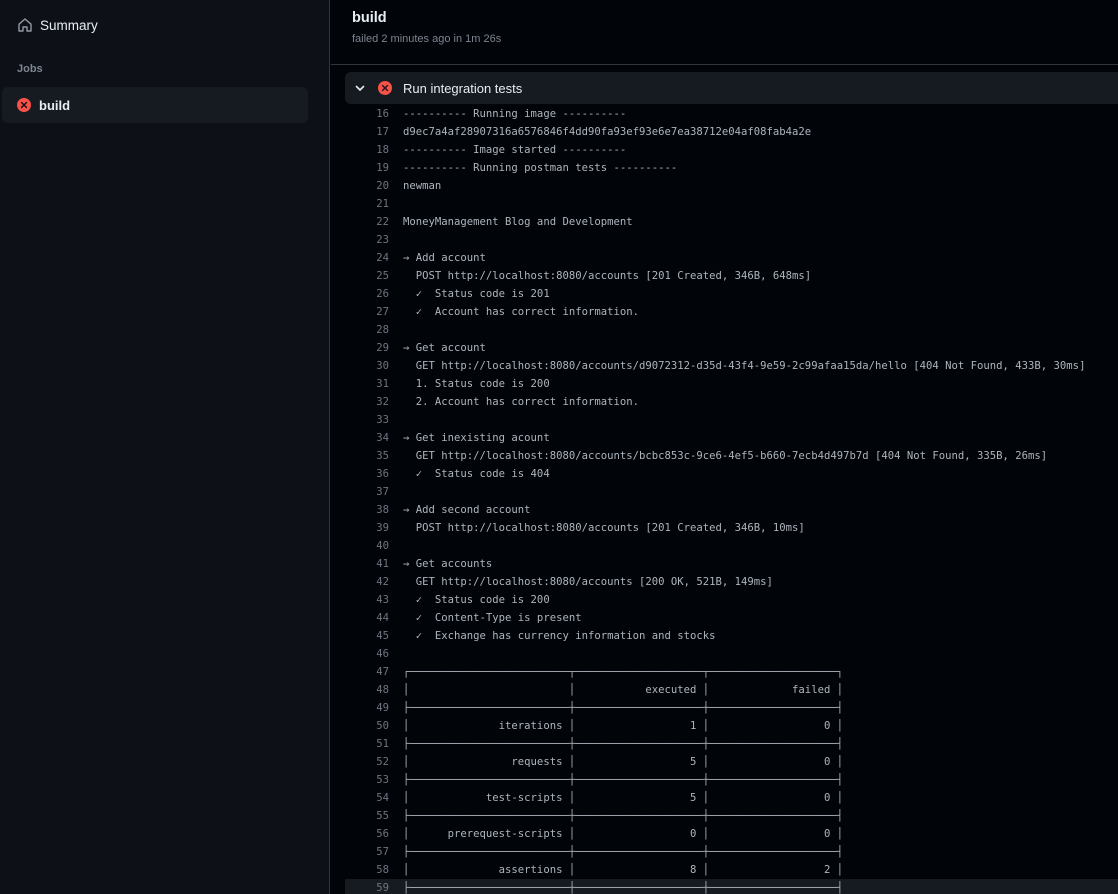 The image size is (1118, 894). I want to click on line-number: 16, so click(367, 114).